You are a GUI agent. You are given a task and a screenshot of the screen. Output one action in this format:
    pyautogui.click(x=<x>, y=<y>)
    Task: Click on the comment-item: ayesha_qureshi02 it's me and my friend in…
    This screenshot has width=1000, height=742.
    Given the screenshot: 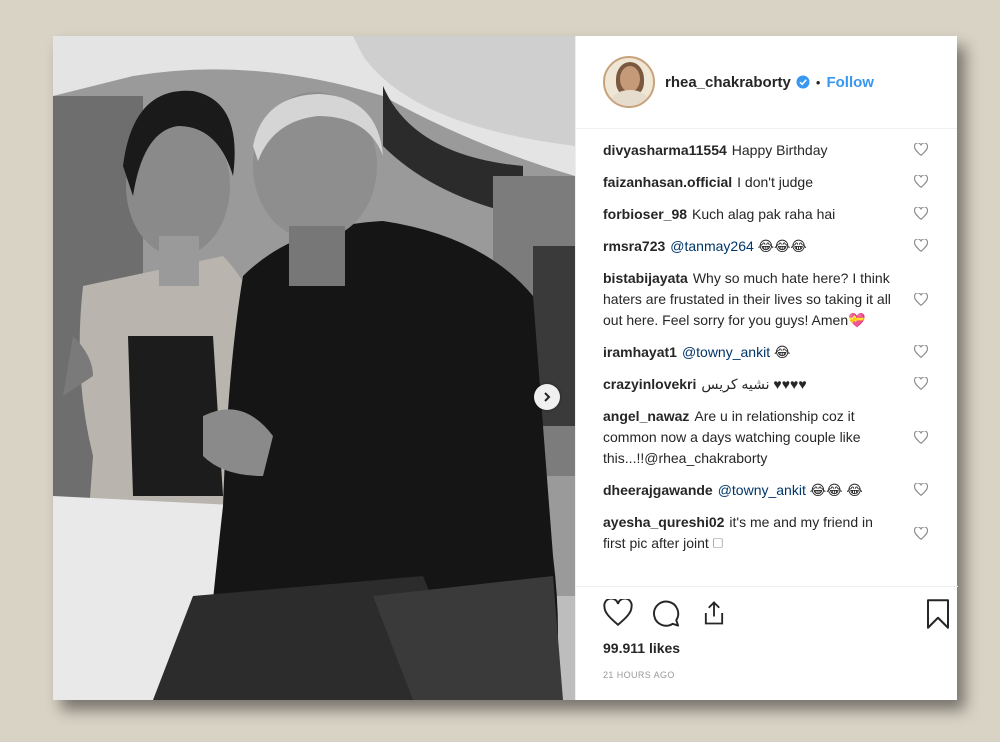 What is the action you would take?
    pyautogui.click(x=768, y=533)
    